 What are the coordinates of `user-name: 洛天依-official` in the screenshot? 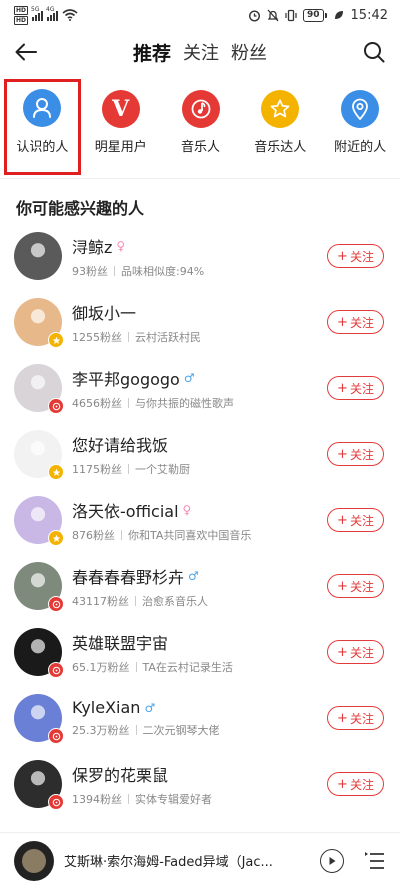 It's located at (125, 510).